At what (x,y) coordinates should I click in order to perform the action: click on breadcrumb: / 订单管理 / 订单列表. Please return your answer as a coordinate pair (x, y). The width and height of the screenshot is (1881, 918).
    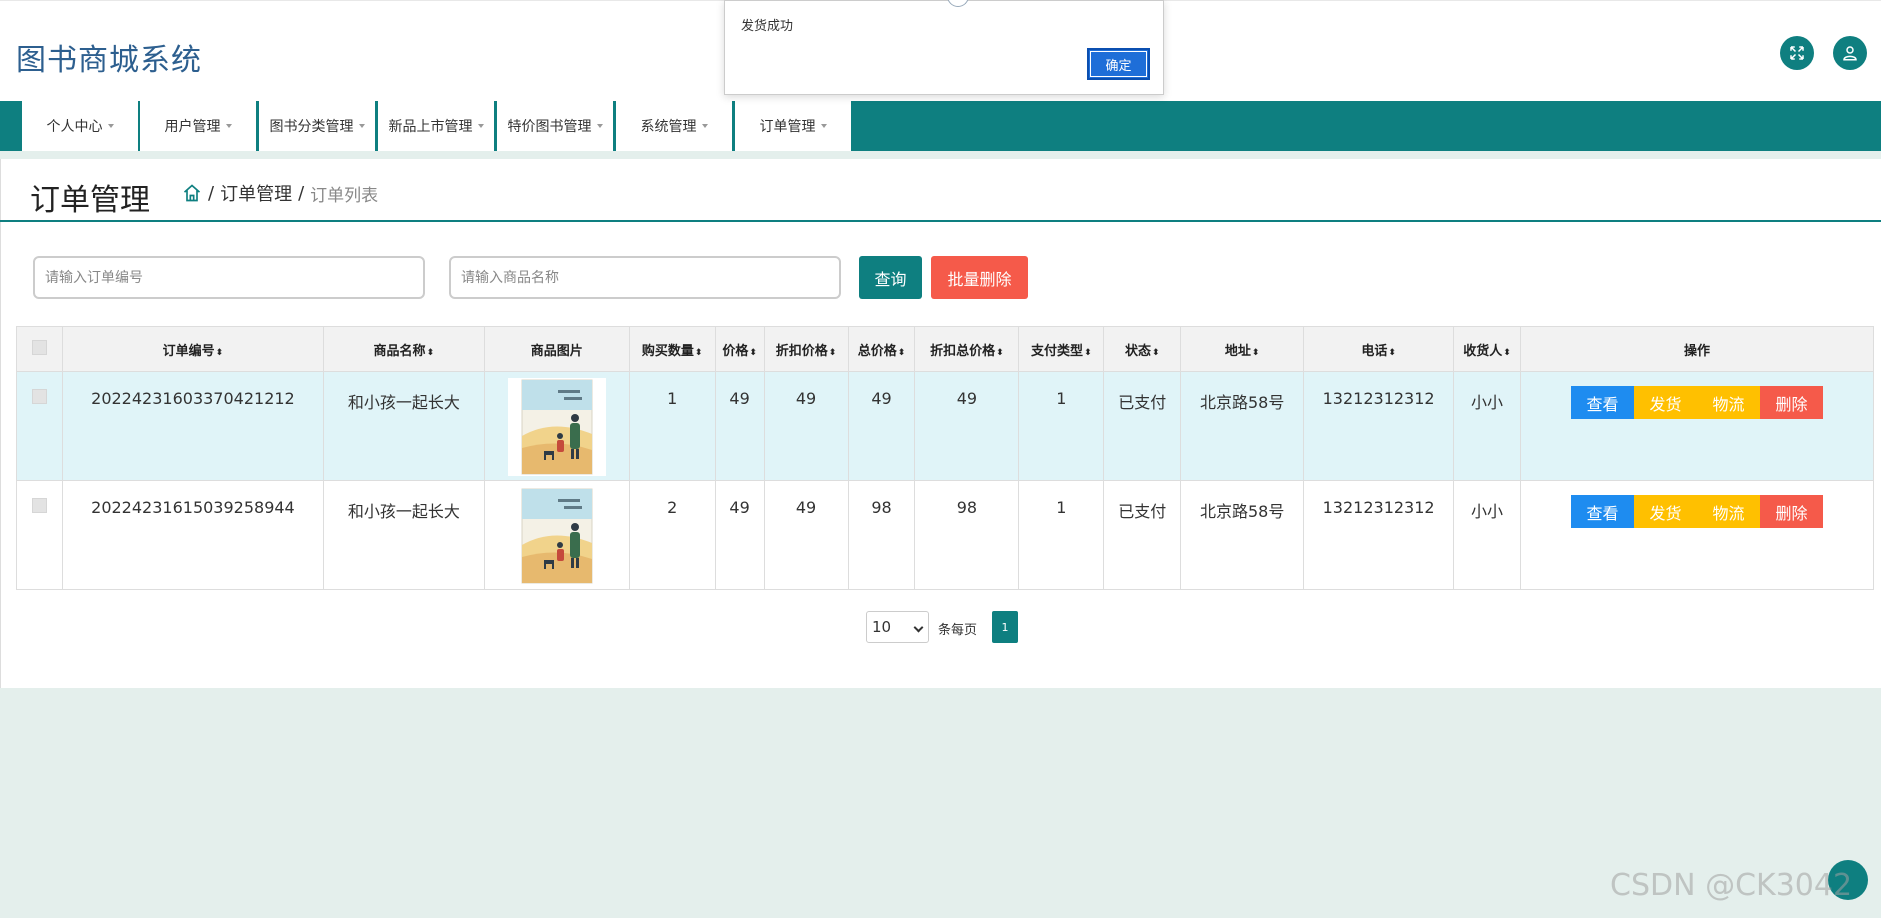
    Looking at the image, I should click on (280, 193).